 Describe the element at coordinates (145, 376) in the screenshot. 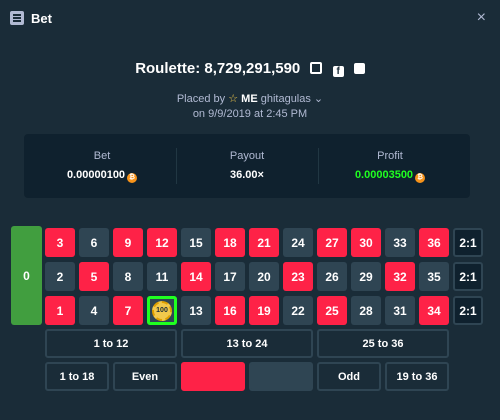

I see `even-bet-button: Even` at that location.